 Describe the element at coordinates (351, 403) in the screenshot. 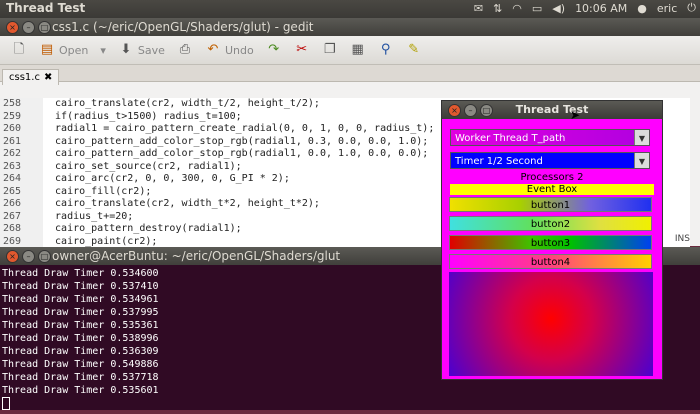

I see `terminal-cursor-line` at that location.